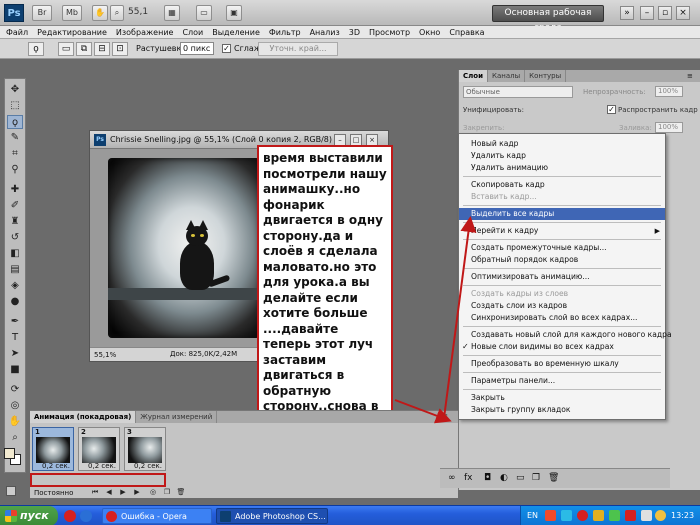  I want to click on propagate-checkbox: ✓, so click(611, 109).